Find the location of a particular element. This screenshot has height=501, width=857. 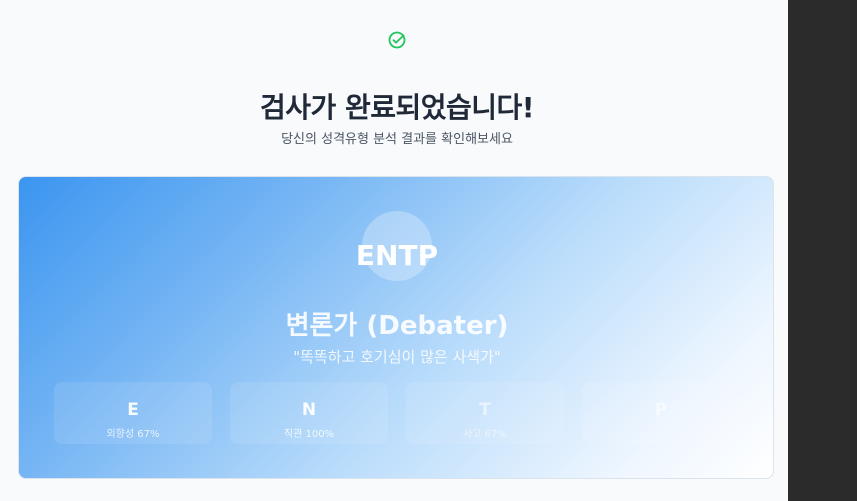

type-quote: "똑똑하고 호기심이 많은 사색가" is located at coordinates (397, 357).